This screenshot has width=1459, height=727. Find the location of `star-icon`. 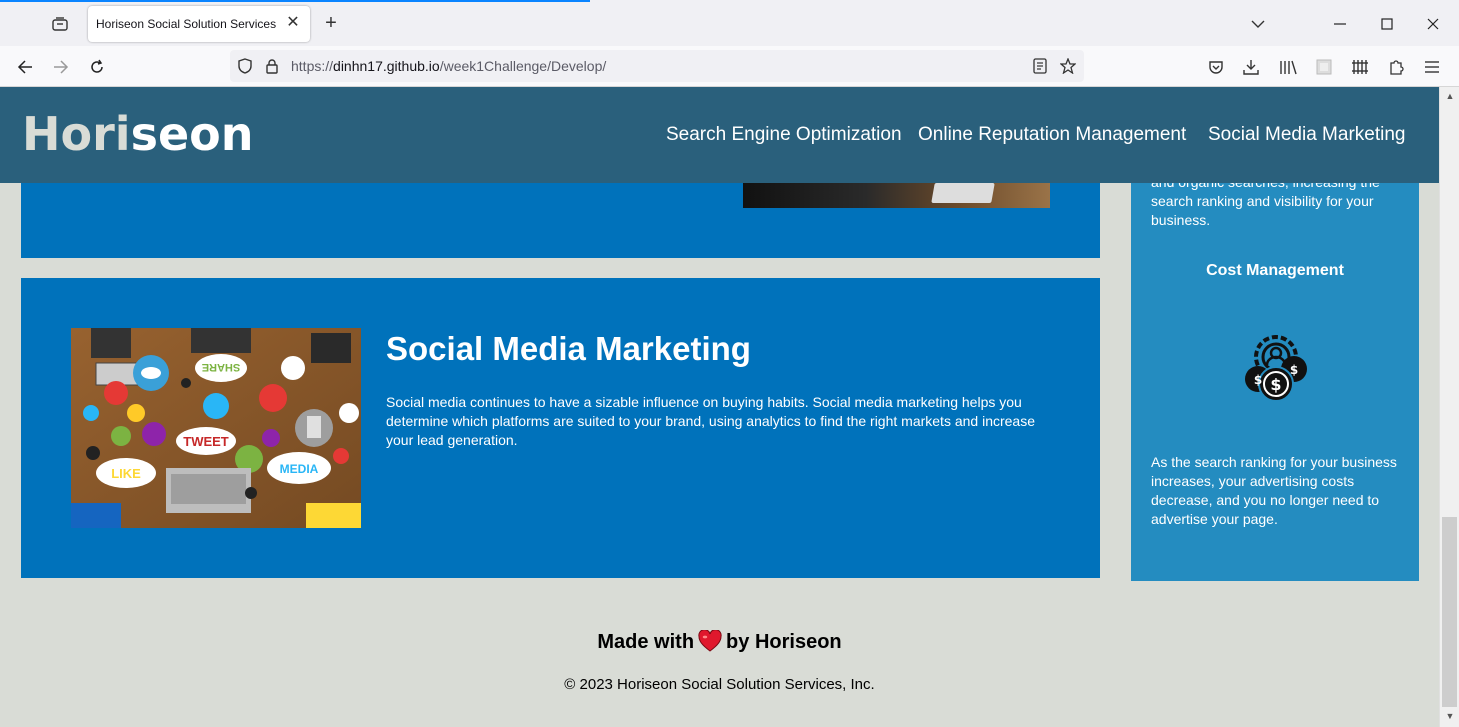

star-icon is located at coordinates (1068, 66).